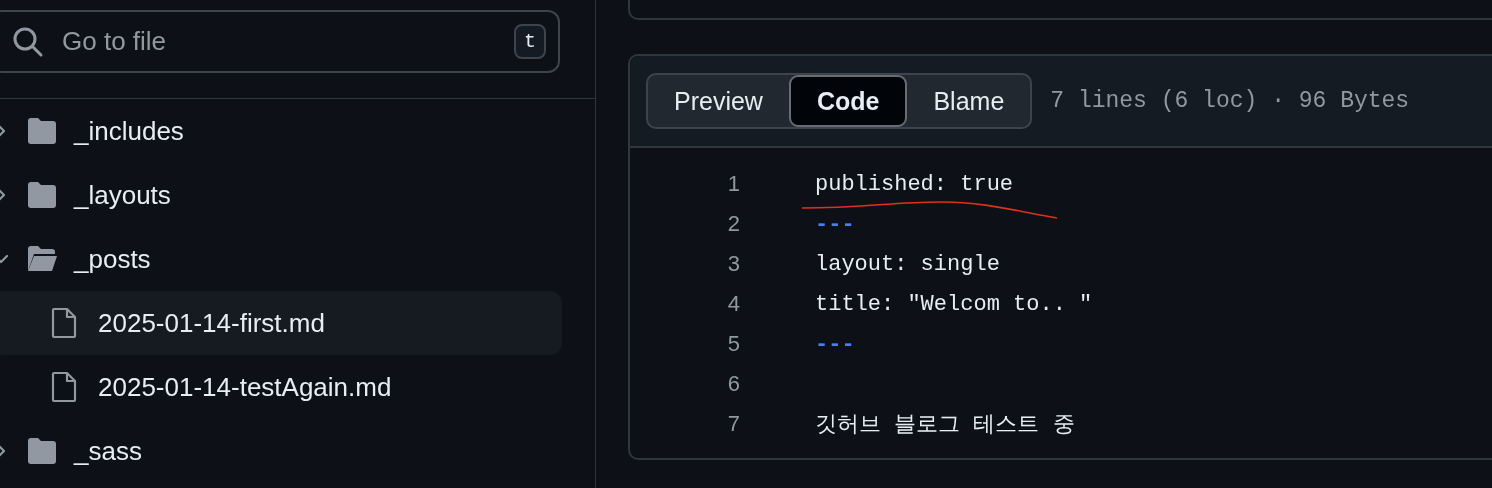 The width and height of the screenshot is (1492, 488). Describe the element at coordinates (108, 451) in the screenshot. I see `folder-name: _sass` at that location.